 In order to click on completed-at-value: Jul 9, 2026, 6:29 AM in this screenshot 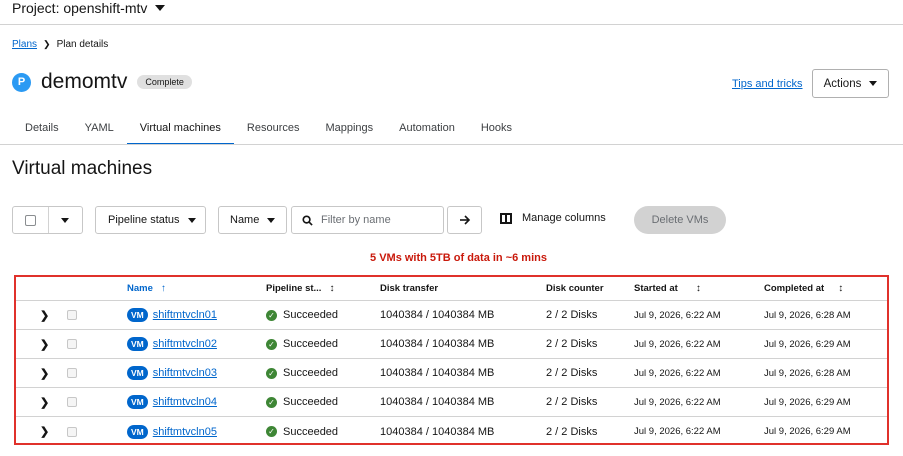, I will do `click(807, 344)`.